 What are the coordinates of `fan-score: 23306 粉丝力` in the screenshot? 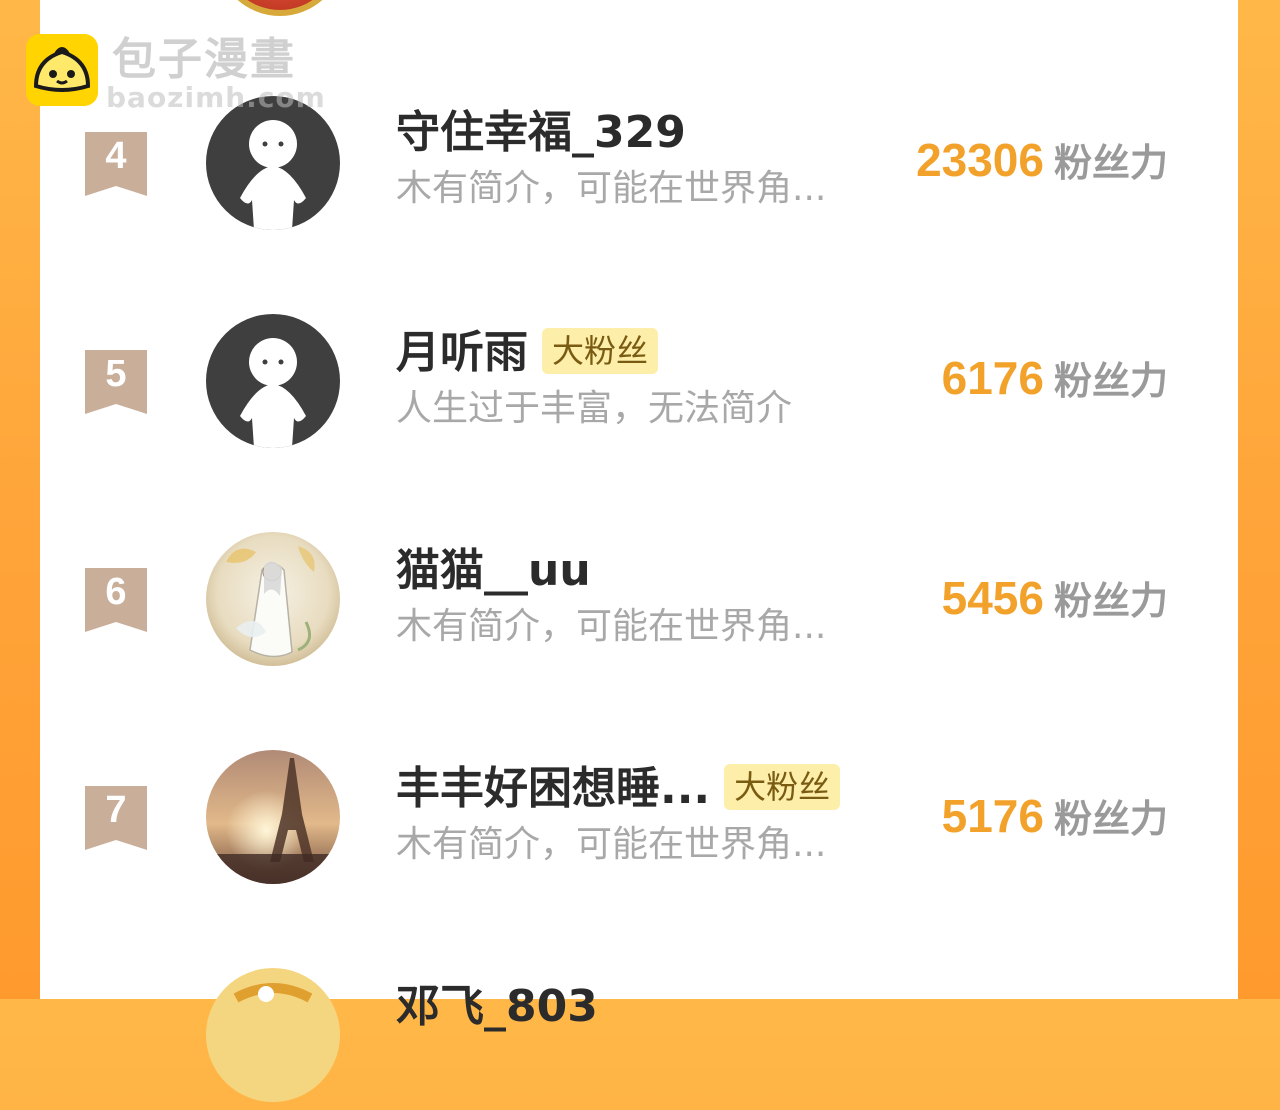 It's located at (1042, 165).